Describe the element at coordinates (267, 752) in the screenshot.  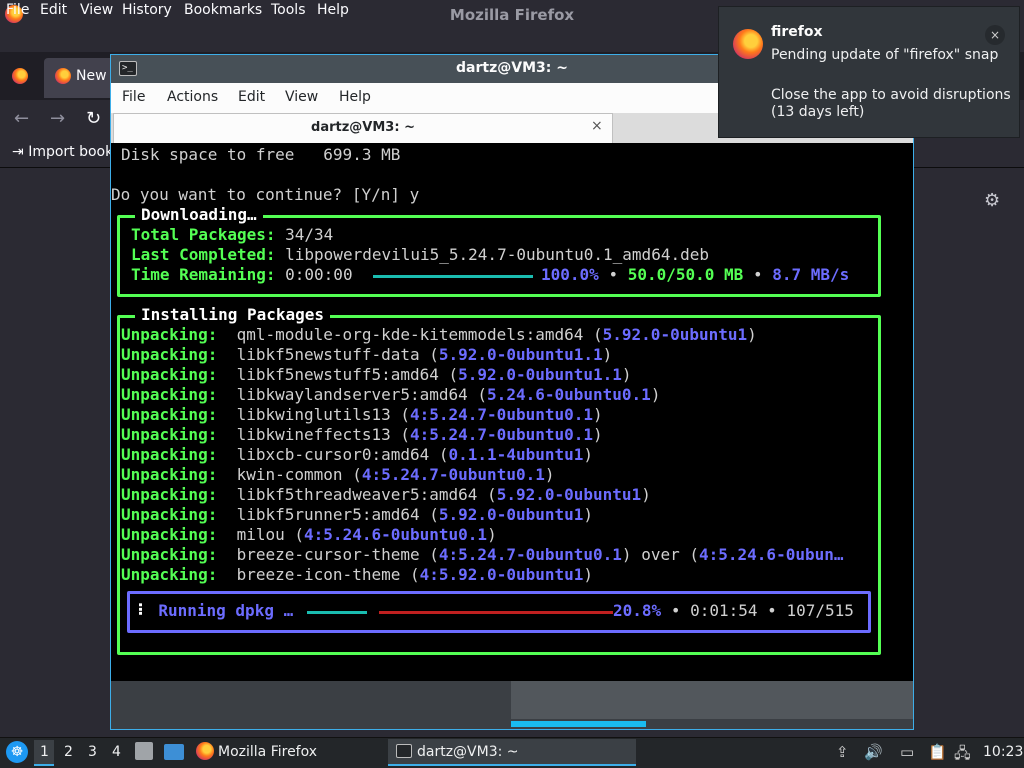
I see `taskbar-firefox-label: Mozilla Firefox` at that location.